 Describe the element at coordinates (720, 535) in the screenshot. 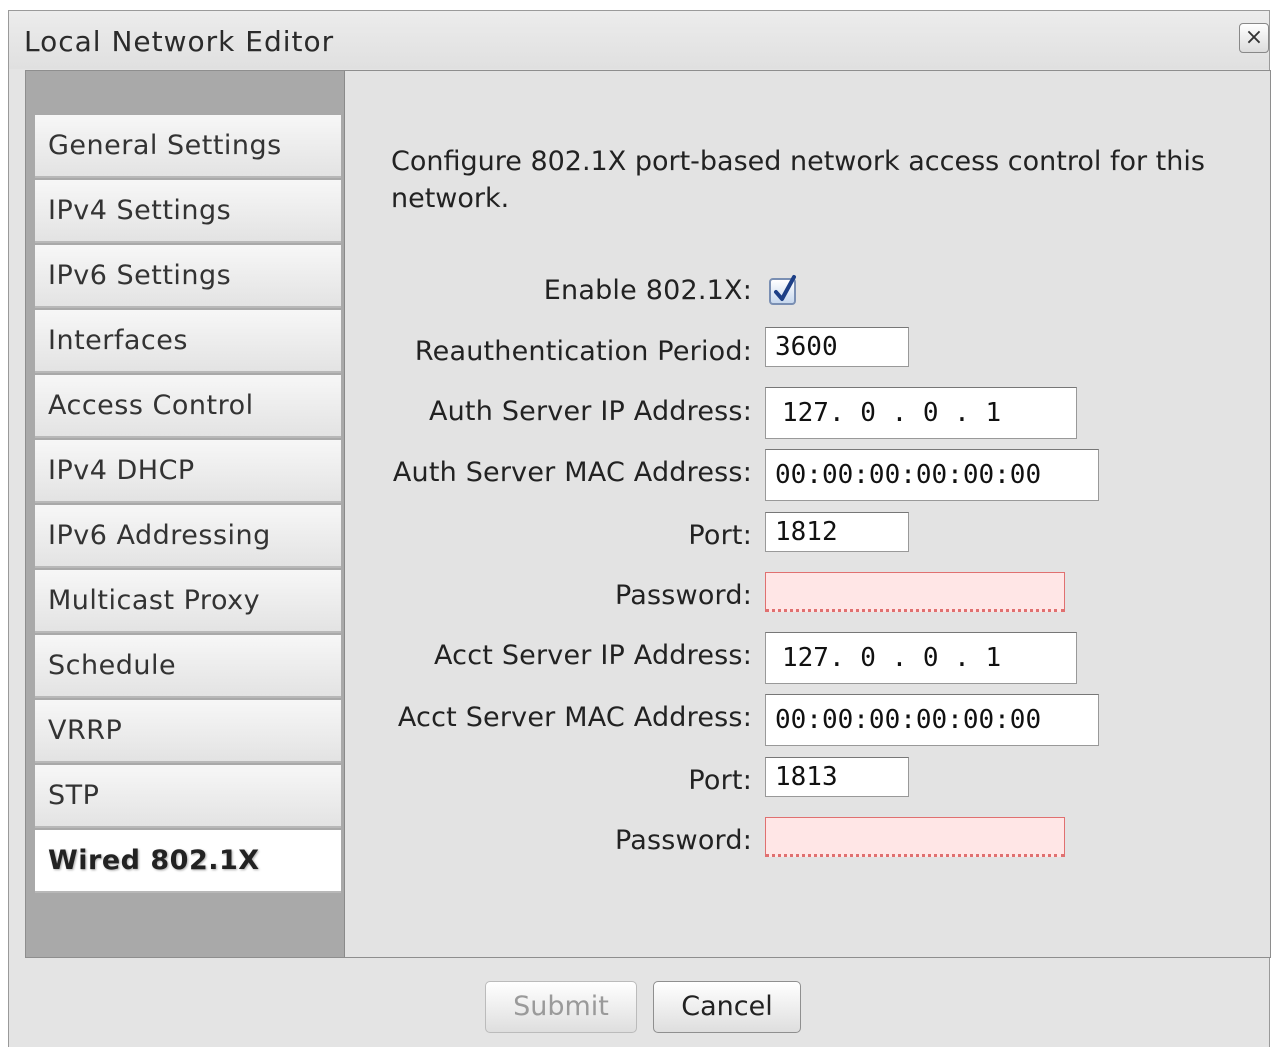

I see `auth-port-label: Port:` at that location.